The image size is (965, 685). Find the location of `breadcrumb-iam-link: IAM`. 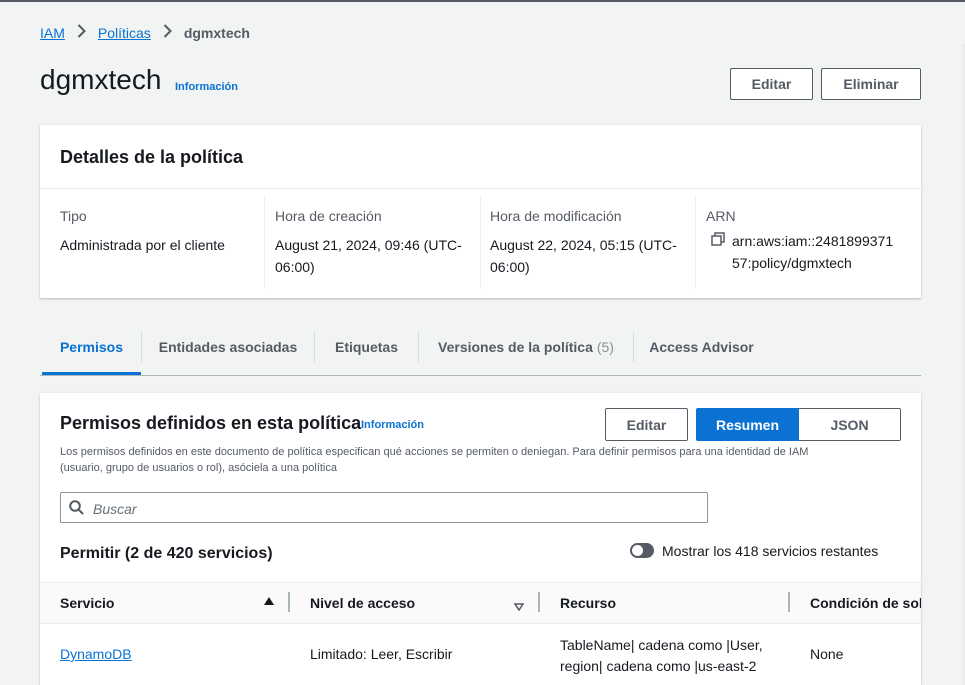

breadcrumb-iam-link: IAM is located at coordinates (52, 33).